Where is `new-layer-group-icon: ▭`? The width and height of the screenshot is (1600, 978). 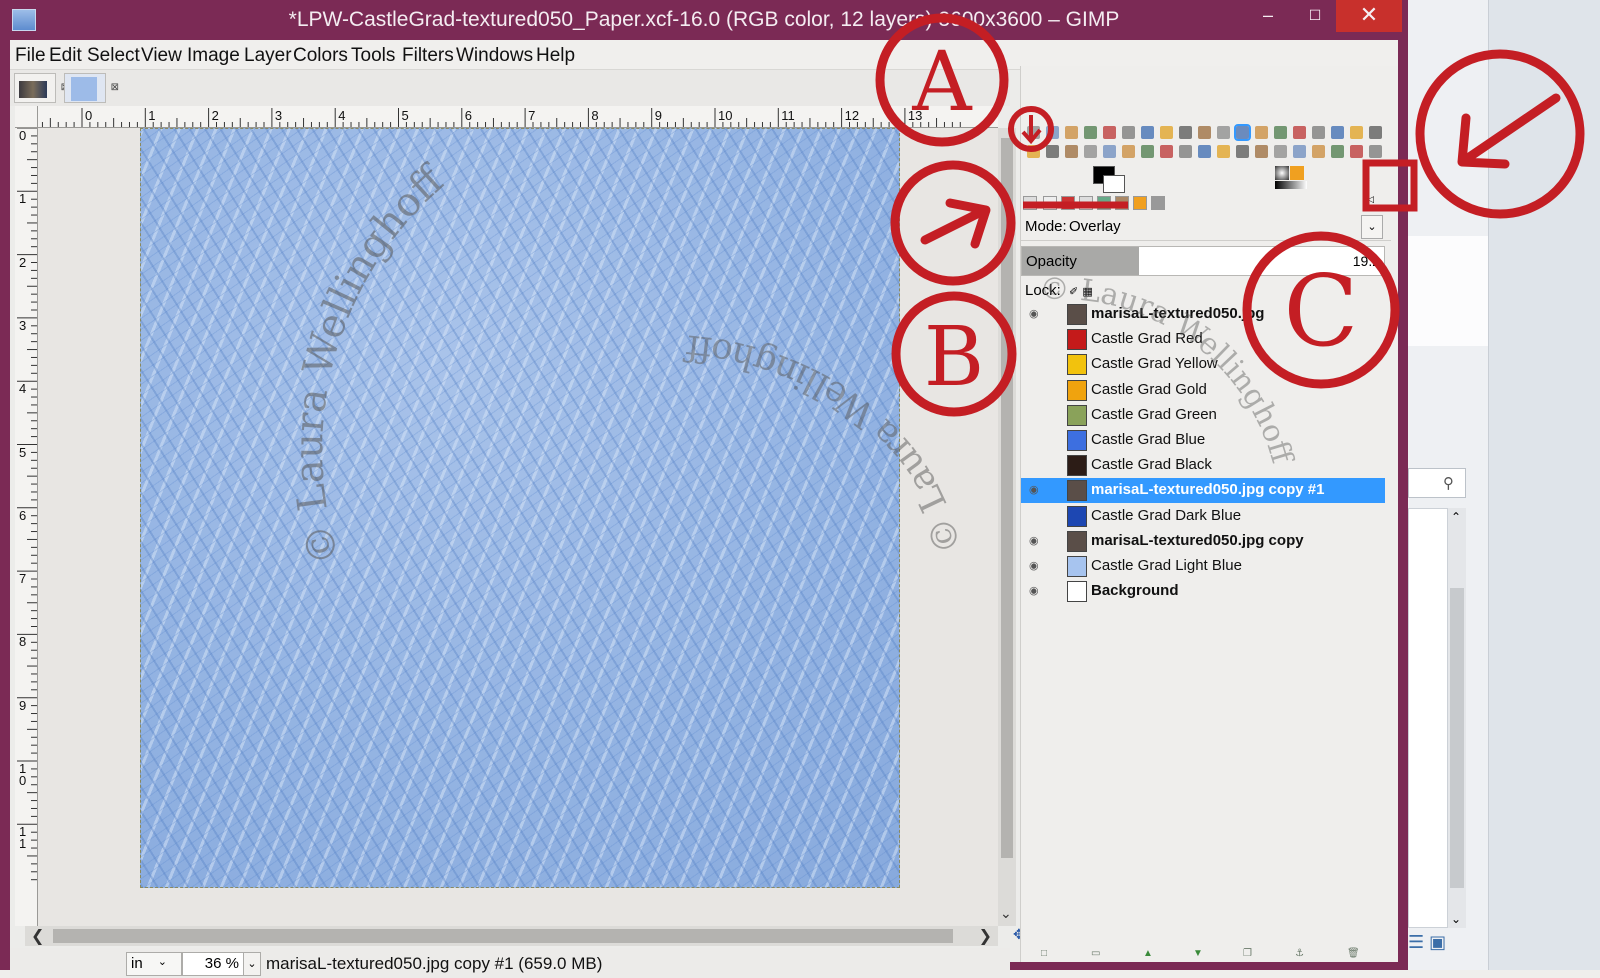
new-layer-group-icon: ▭ is located at coordinates (1095, 953).